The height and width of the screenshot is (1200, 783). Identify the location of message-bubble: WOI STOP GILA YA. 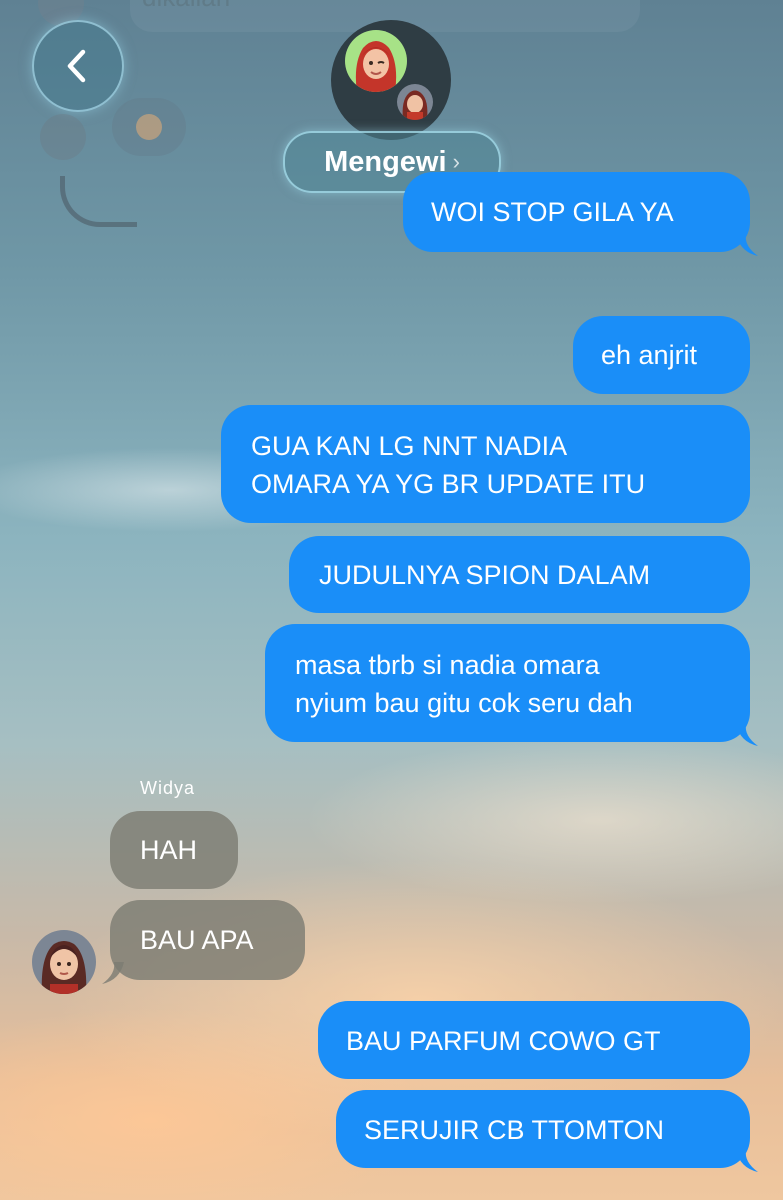
(580, 214).